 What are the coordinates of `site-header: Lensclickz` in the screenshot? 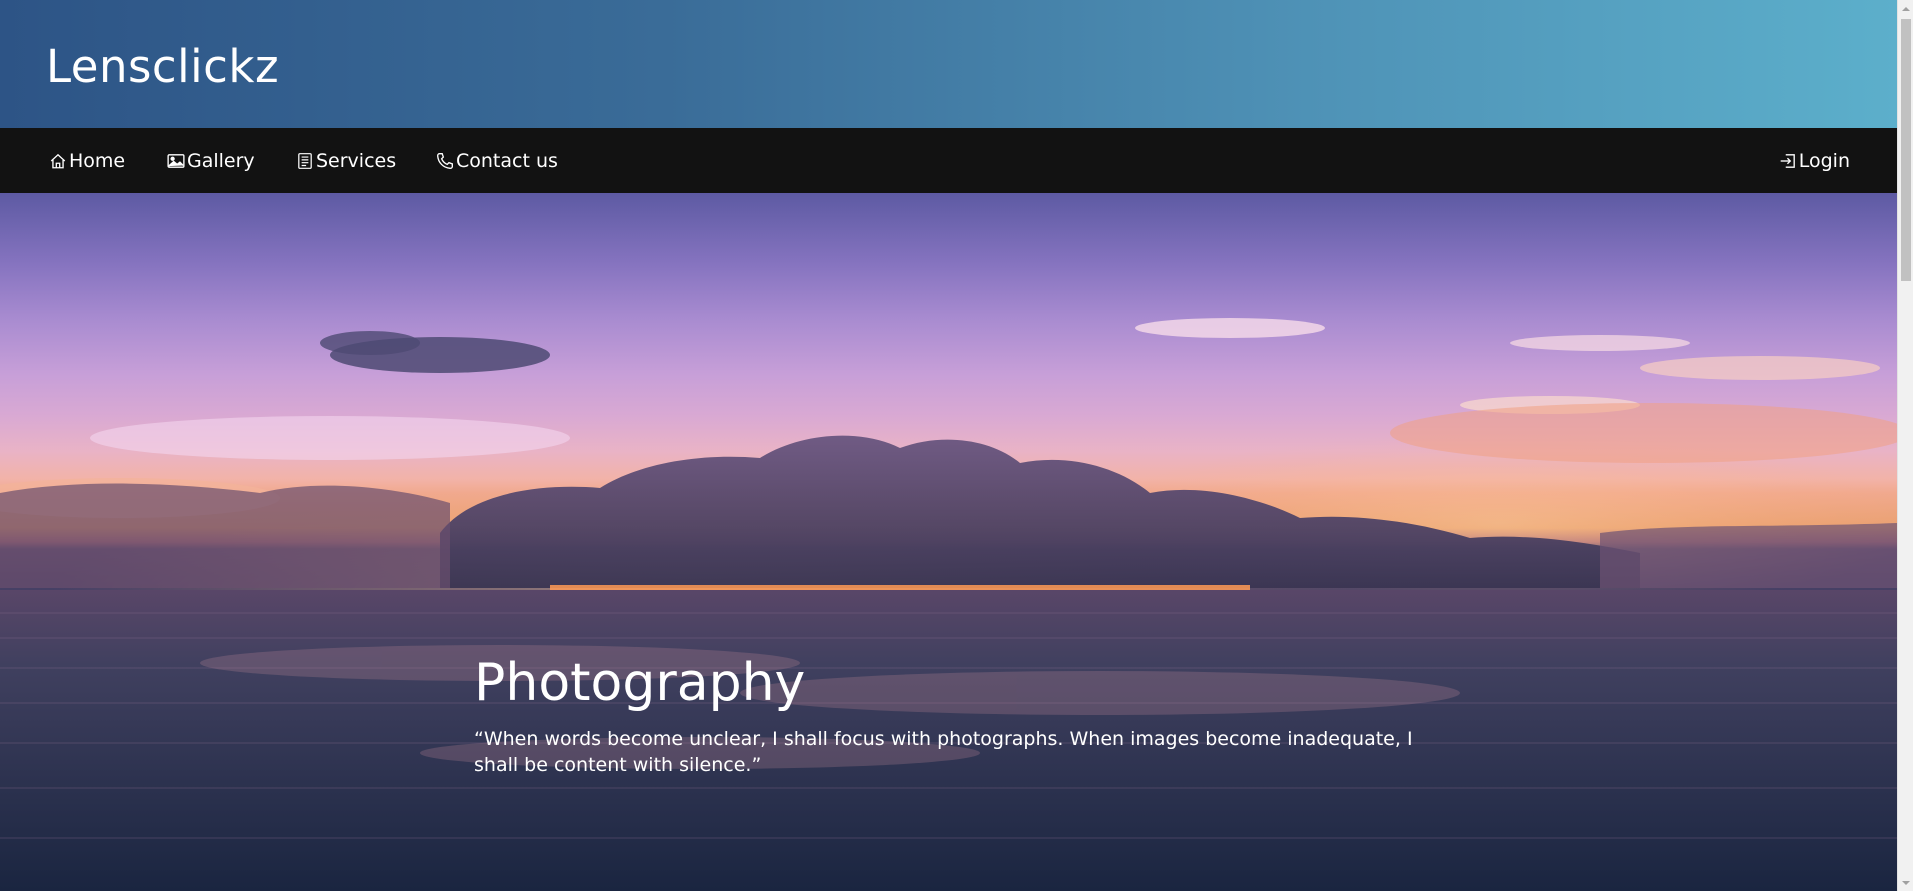 It's located at (948, 64).